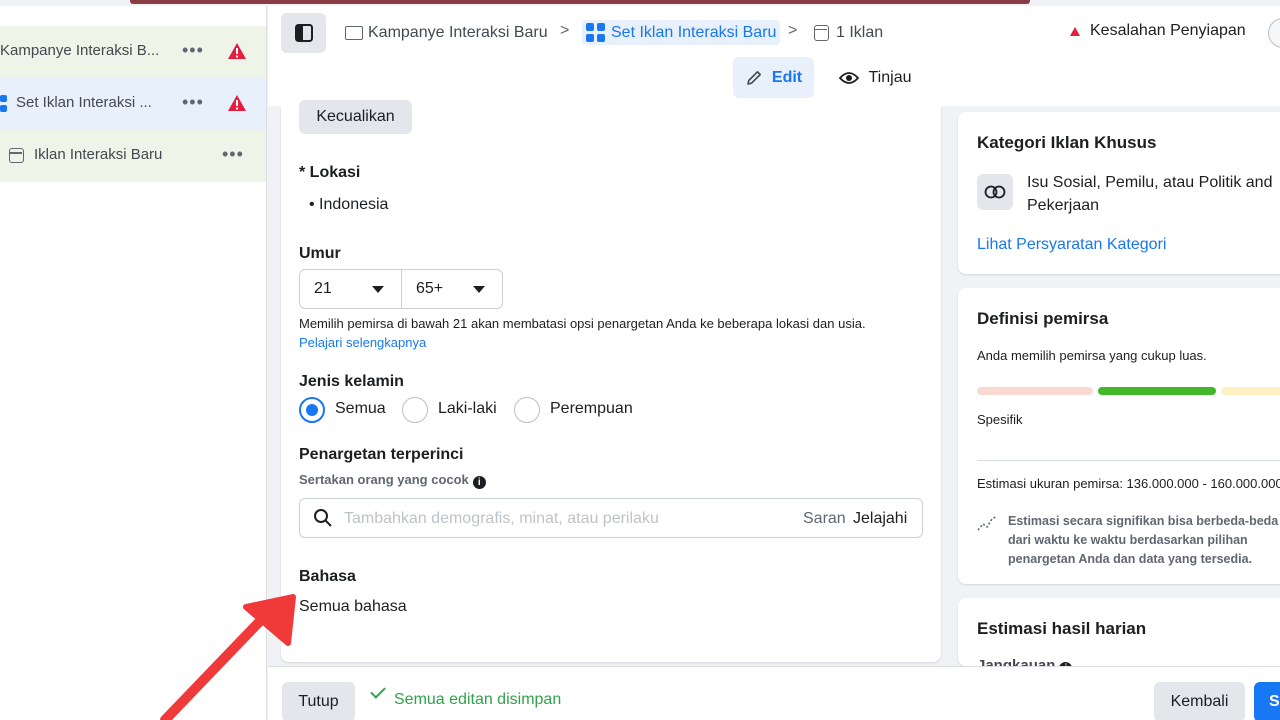 The width and height of the screenshot is (1280, 720). Describe the element at coordinates (98, 154) in the screenshot. I see `sidebar-item-label: Iklan Interaksi Baru` at that location.